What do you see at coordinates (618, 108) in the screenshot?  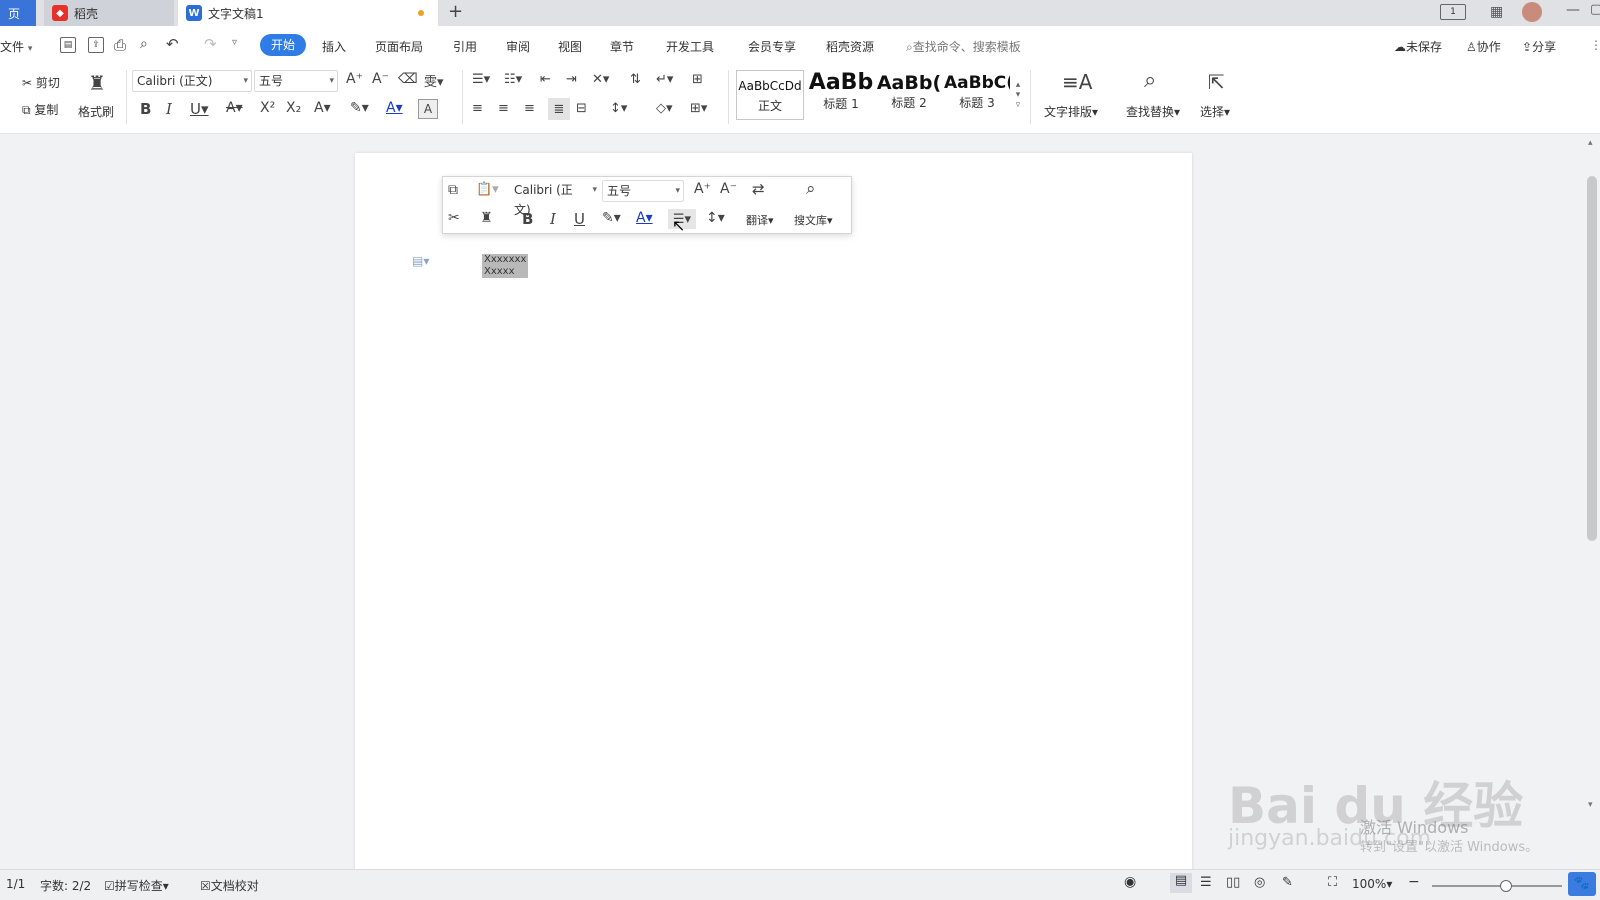 I see `line-spacing-icon: ↕▾` at bounding box center [618, 108].